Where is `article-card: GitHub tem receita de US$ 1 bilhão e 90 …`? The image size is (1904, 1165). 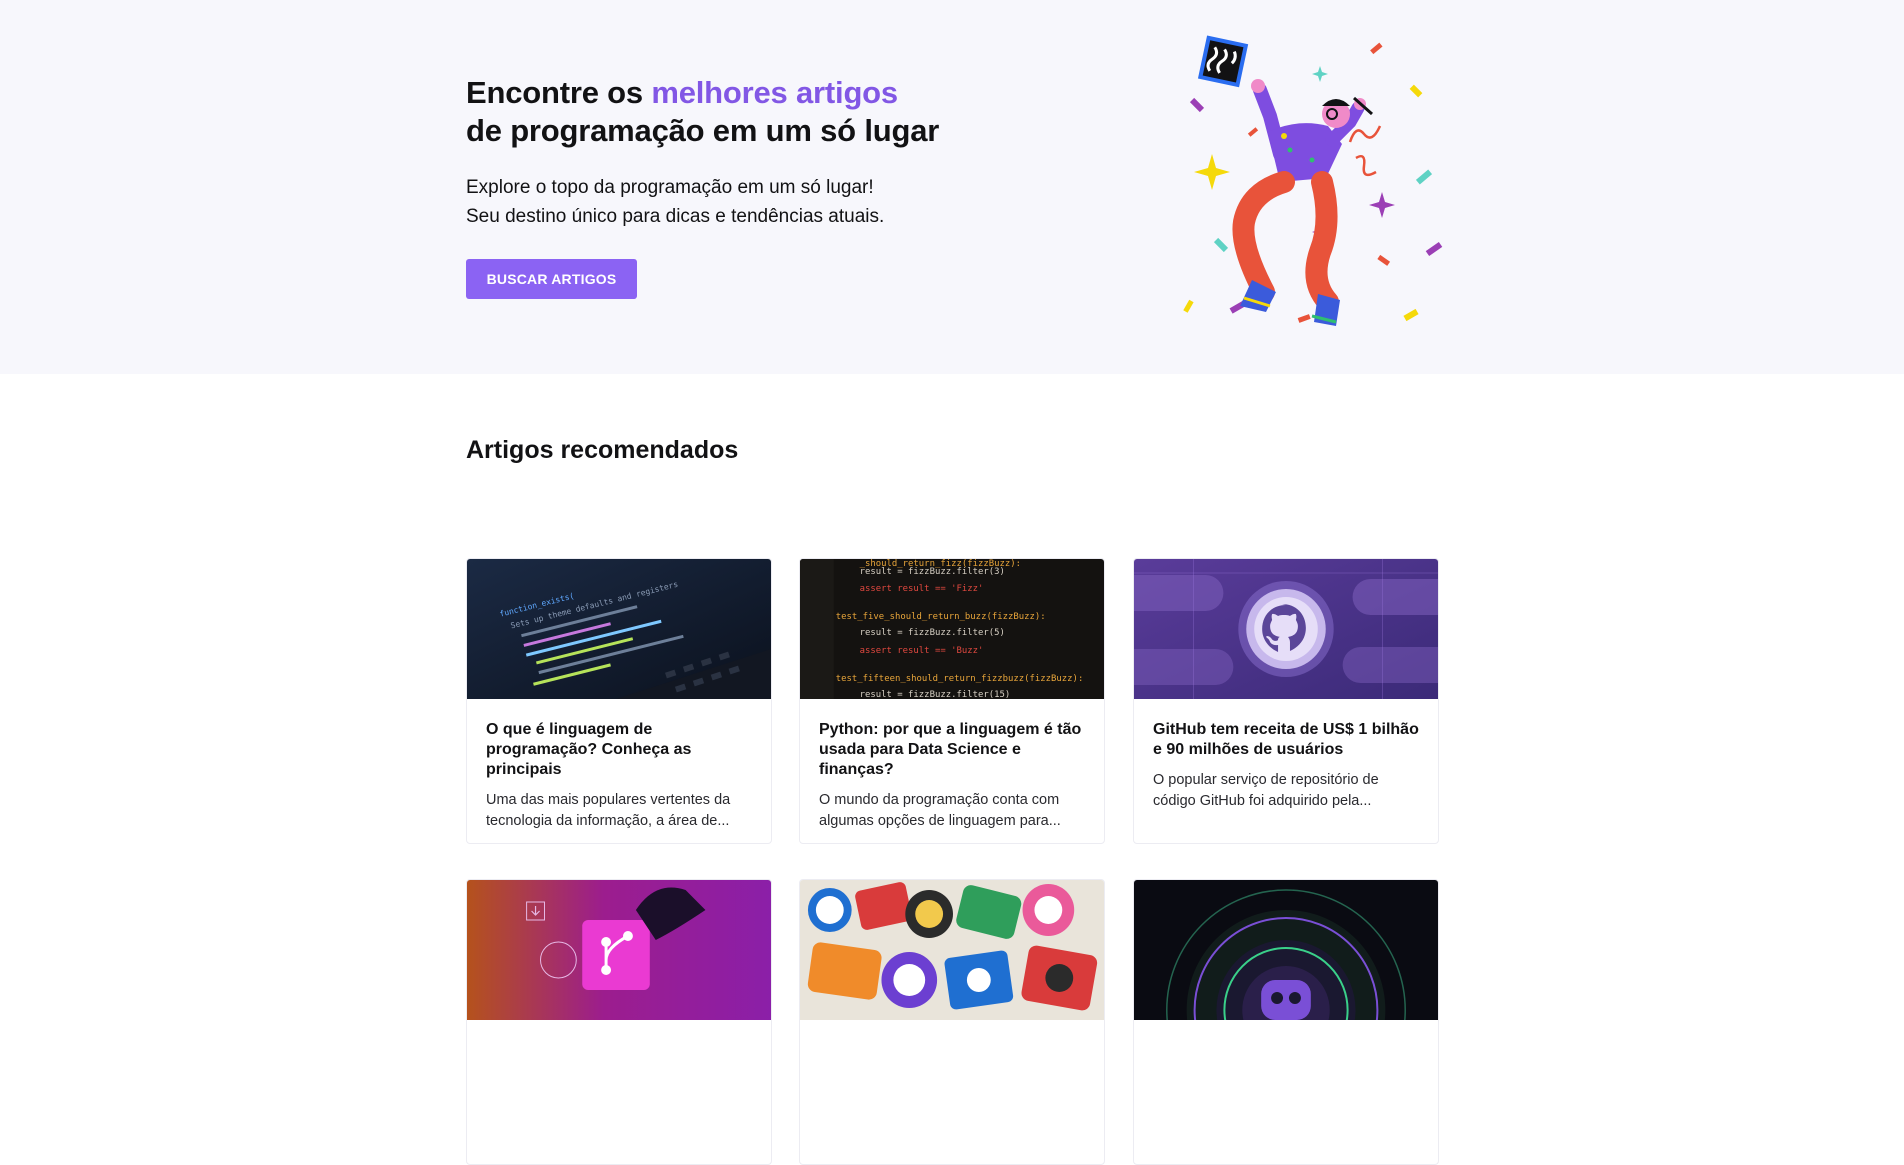 article-card: GitHub tem receita de US$ 1 bilhão e 90 … is located at coordinates (1286, 701).